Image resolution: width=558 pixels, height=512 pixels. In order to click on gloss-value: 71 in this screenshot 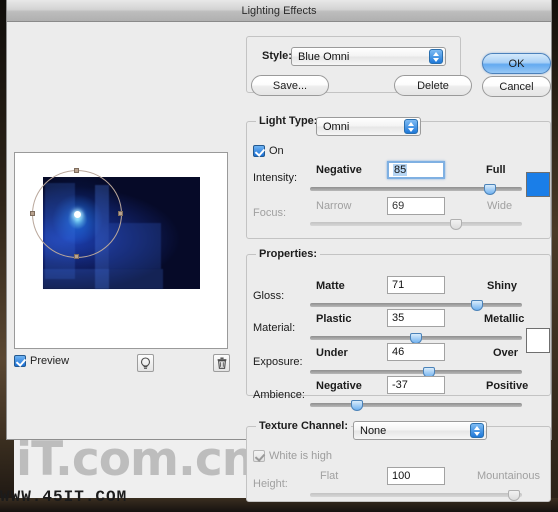, I will do `click(398, 285)`.